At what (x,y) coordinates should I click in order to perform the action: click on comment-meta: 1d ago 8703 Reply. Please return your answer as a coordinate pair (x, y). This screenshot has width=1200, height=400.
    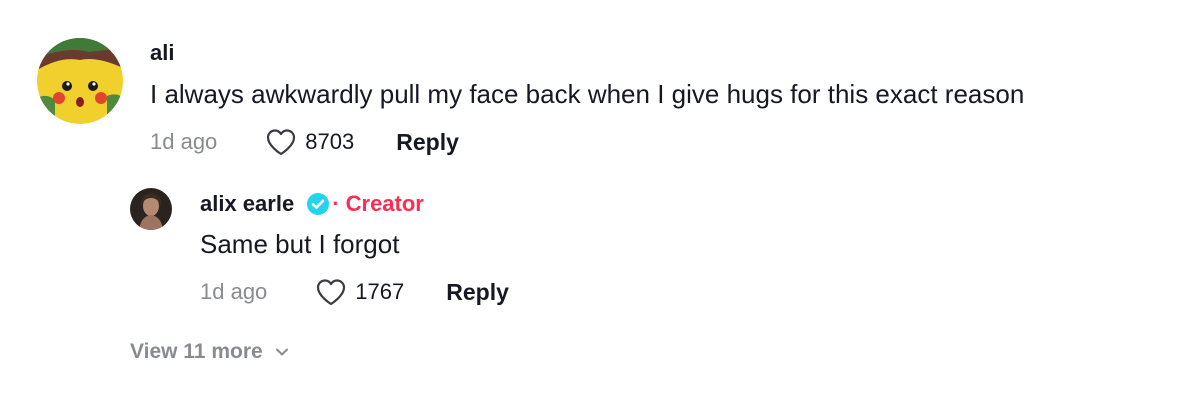
    Looking at the image, I should click on (304, 142).